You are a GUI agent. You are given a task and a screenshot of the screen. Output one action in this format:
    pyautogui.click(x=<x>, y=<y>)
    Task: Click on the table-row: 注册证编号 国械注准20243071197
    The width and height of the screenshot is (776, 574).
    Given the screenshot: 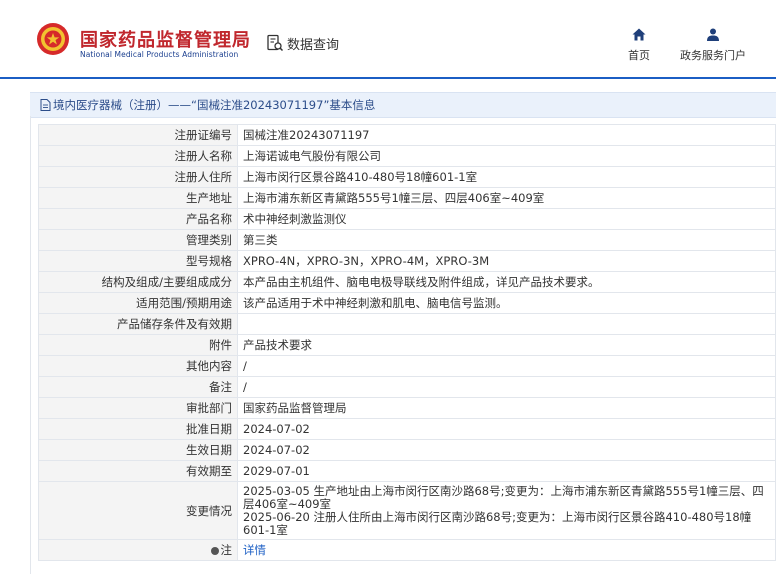 What is the action you would take?
    pyautogui.click(x=407, y=135)
    